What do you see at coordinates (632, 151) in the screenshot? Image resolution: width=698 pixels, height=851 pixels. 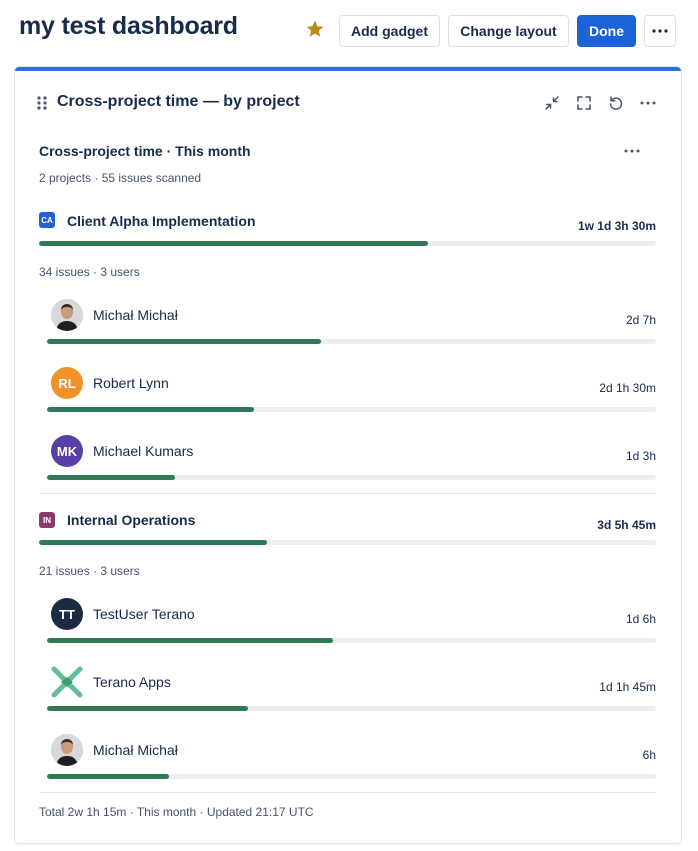 I see `report-more-icon` at bounding box center [632, 151].